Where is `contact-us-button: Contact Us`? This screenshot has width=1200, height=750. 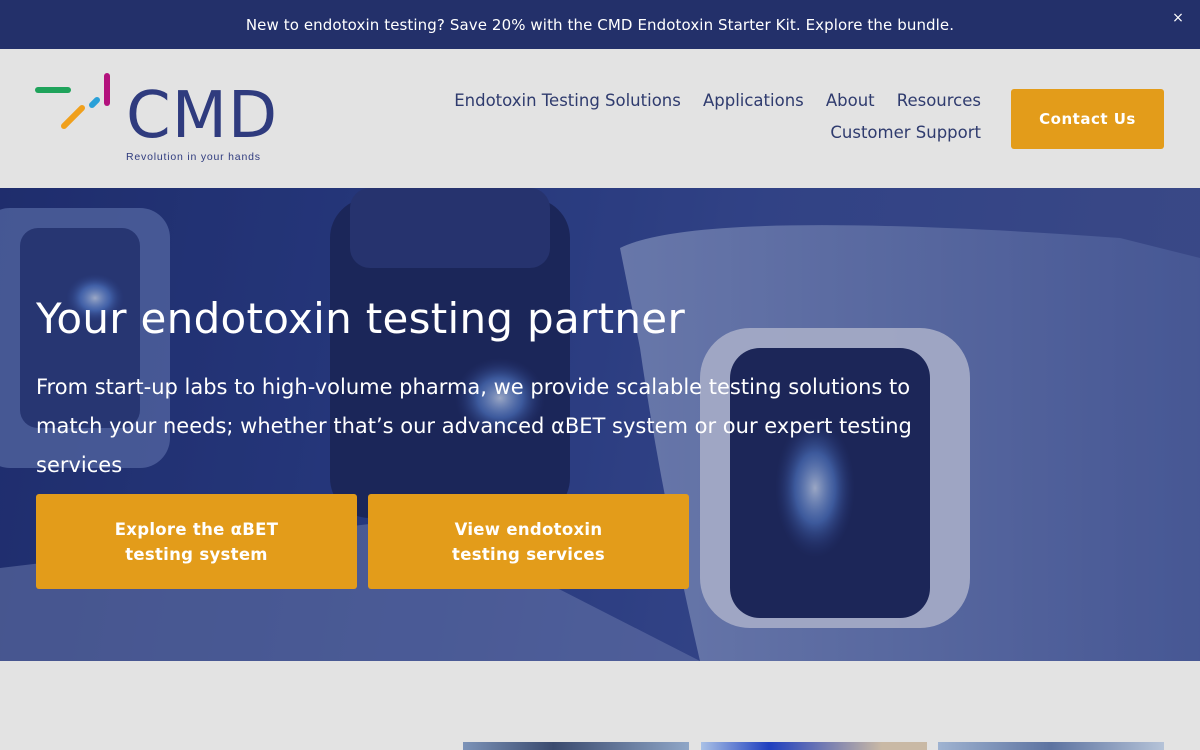
contact-us-button: Contact Us is located at coordinates (1087, 119).